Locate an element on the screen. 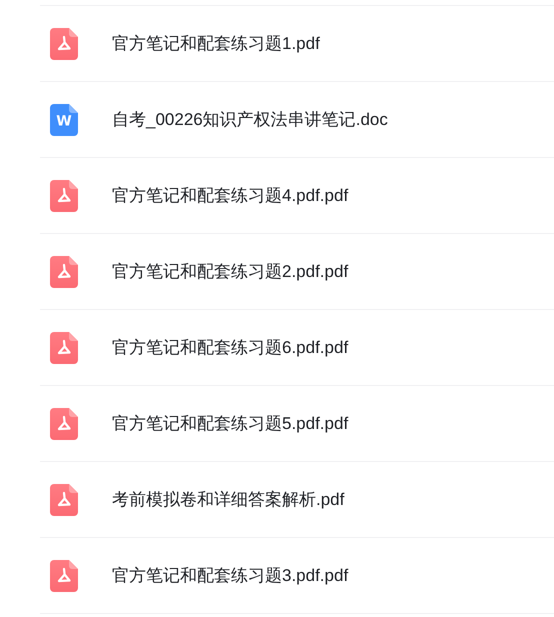  file-name: 官方笔记和配套练习题2.pdf.pdf is located at coordinates (230, 271).